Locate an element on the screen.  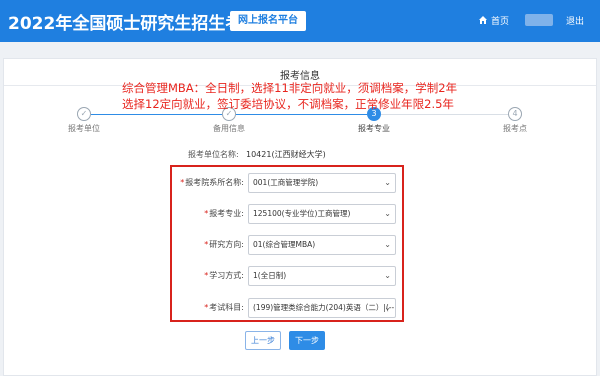
step-4-label: 报考点 is located at coordinates (515, 128).